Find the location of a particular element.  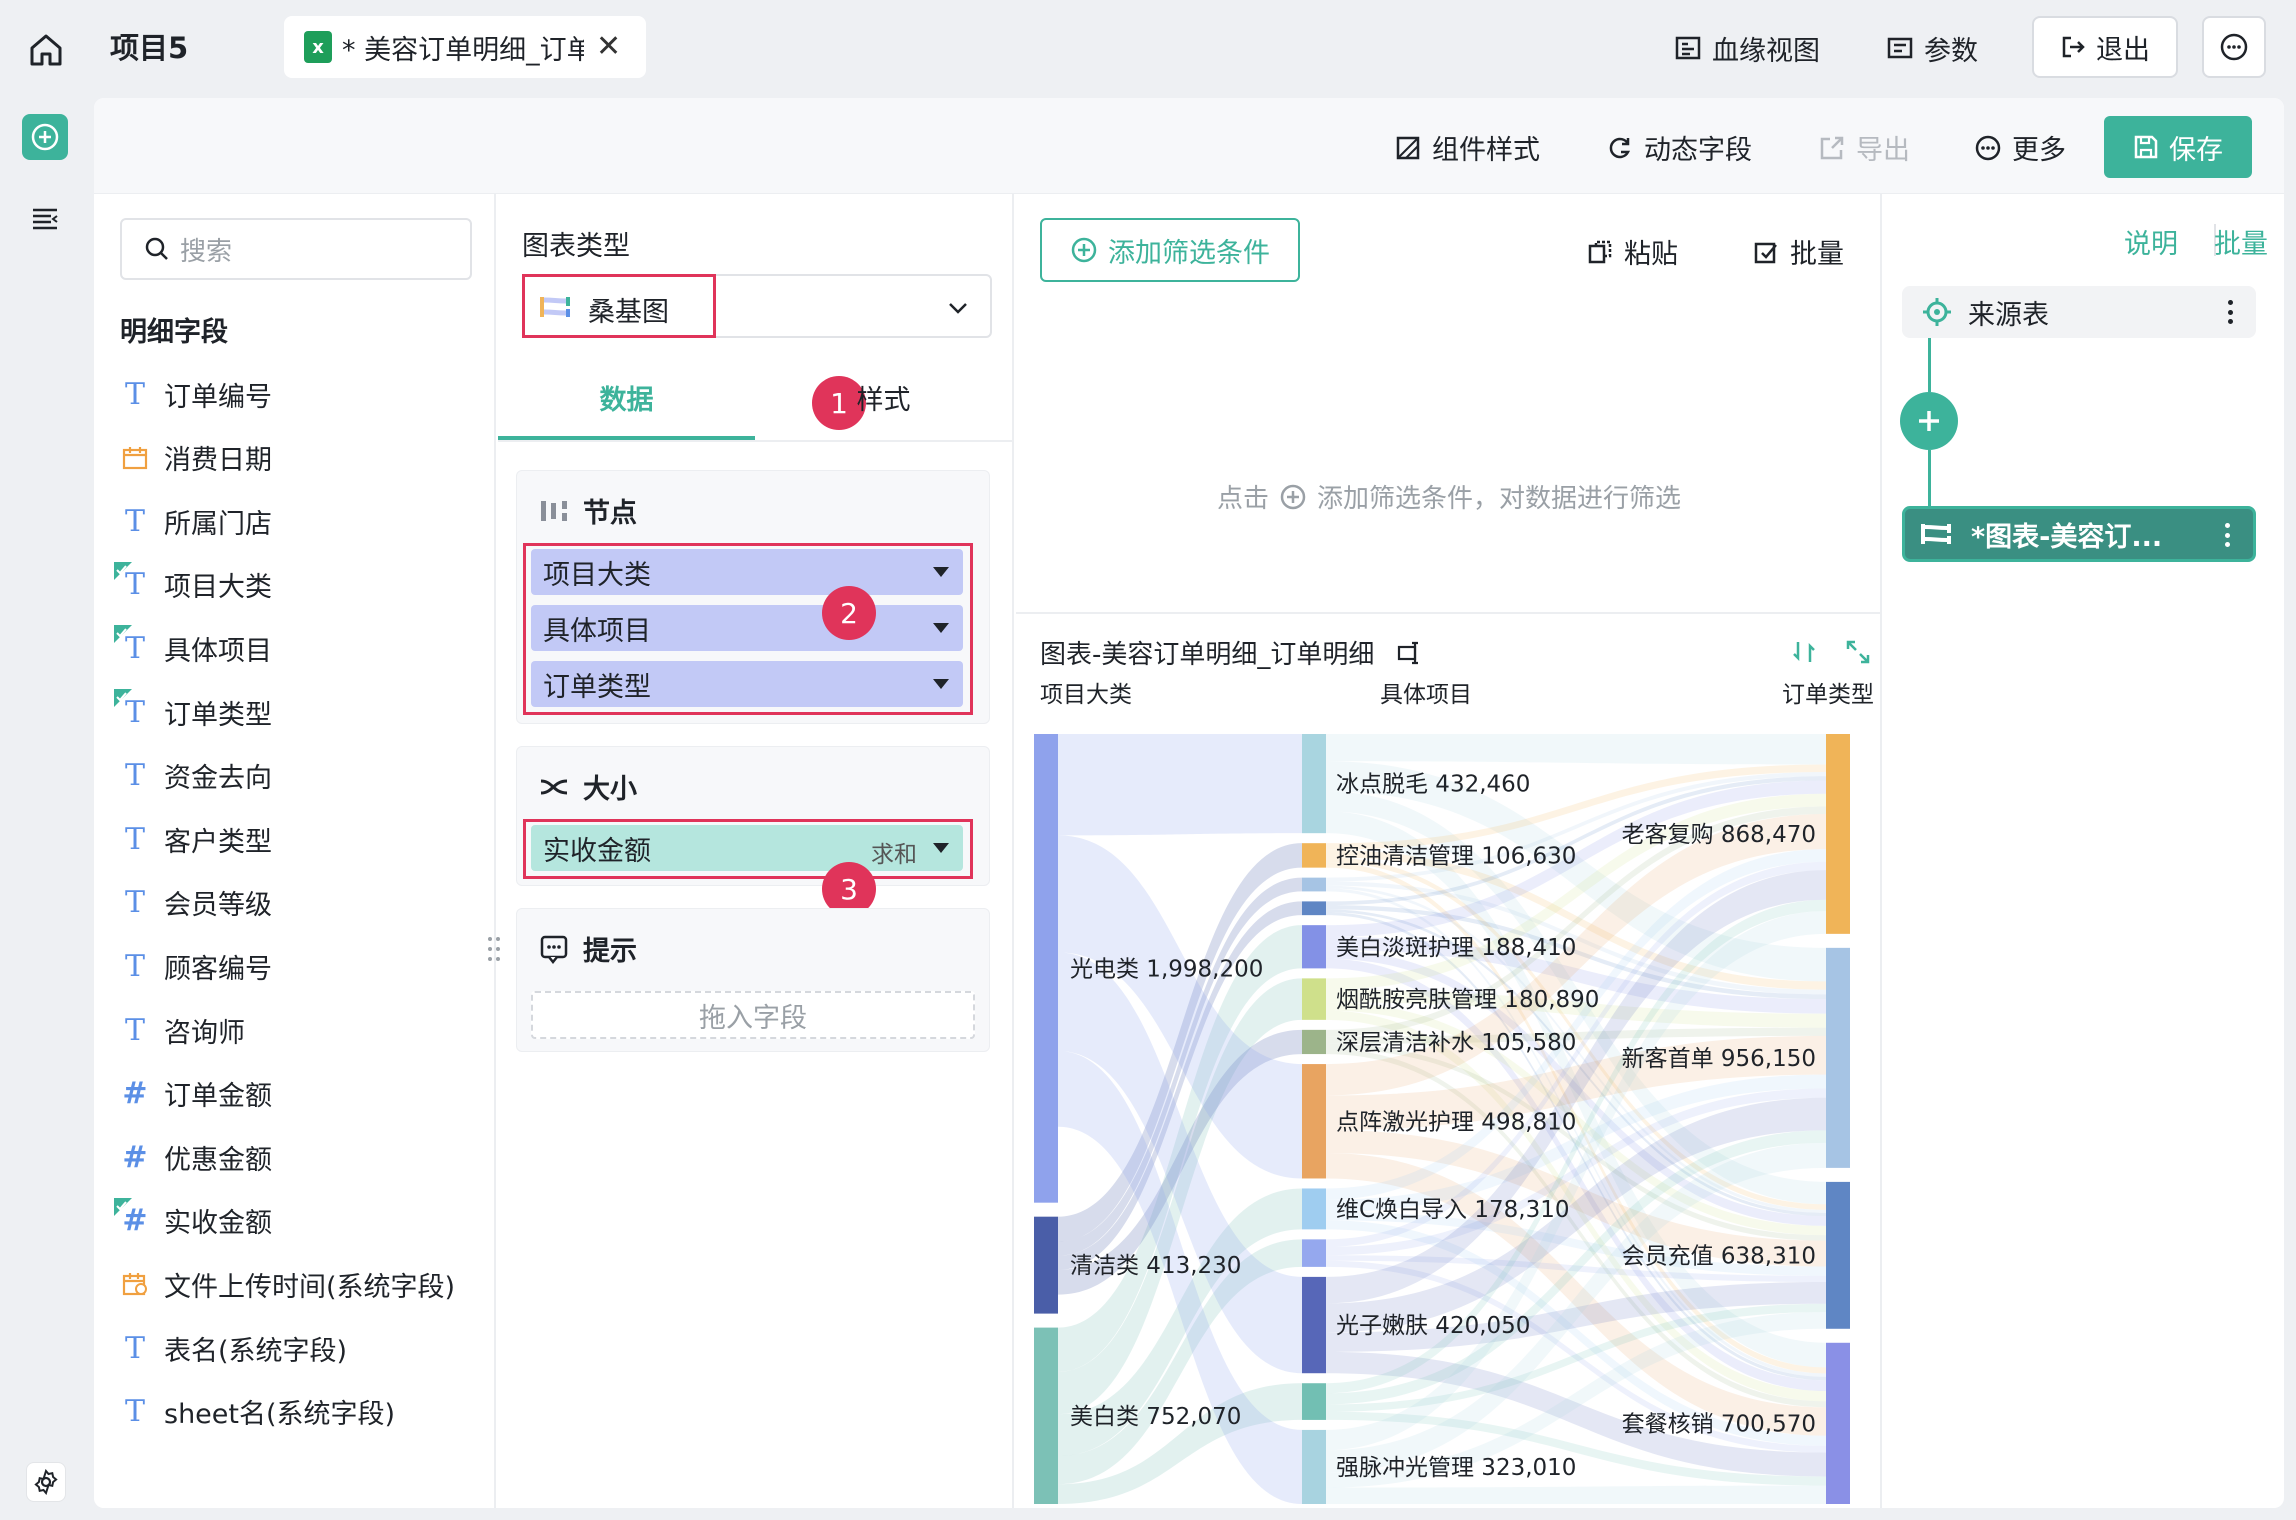

add-filter-button: 添加筛选条件 is located at coordinates (1170, 250).